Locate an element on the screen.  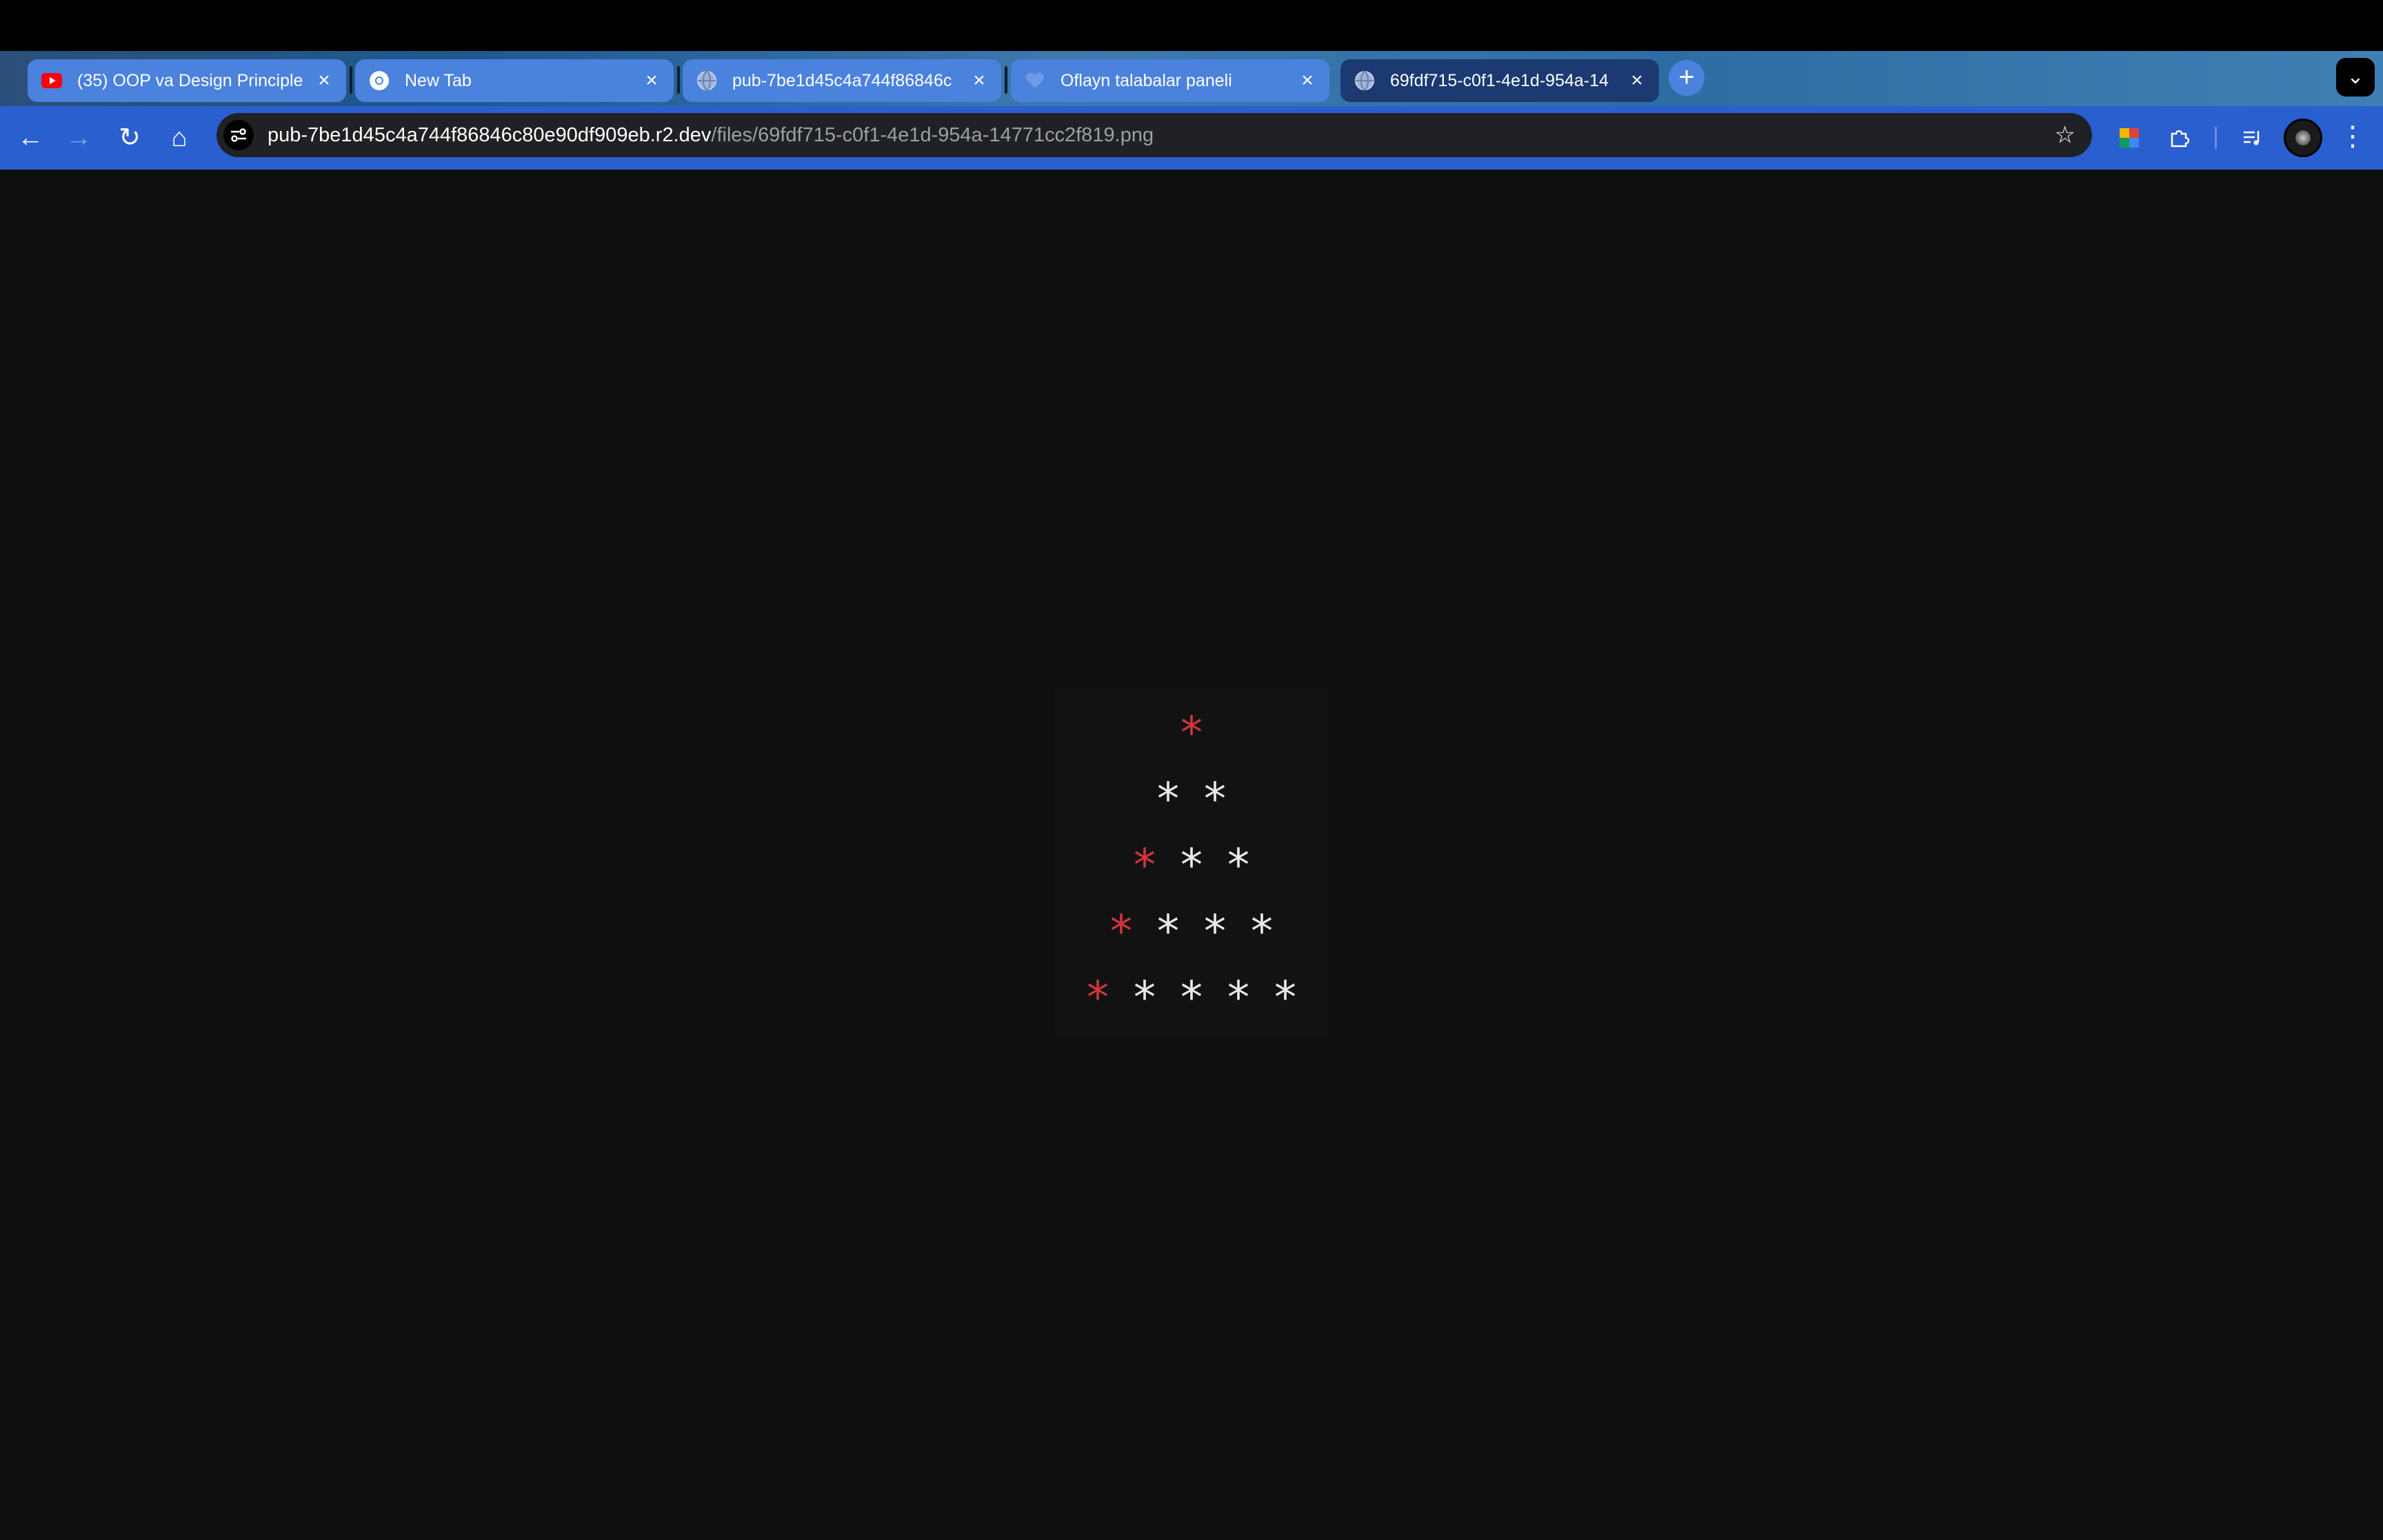
bookmark-star-icon: ☆ is located at coordinates (2065, 135).